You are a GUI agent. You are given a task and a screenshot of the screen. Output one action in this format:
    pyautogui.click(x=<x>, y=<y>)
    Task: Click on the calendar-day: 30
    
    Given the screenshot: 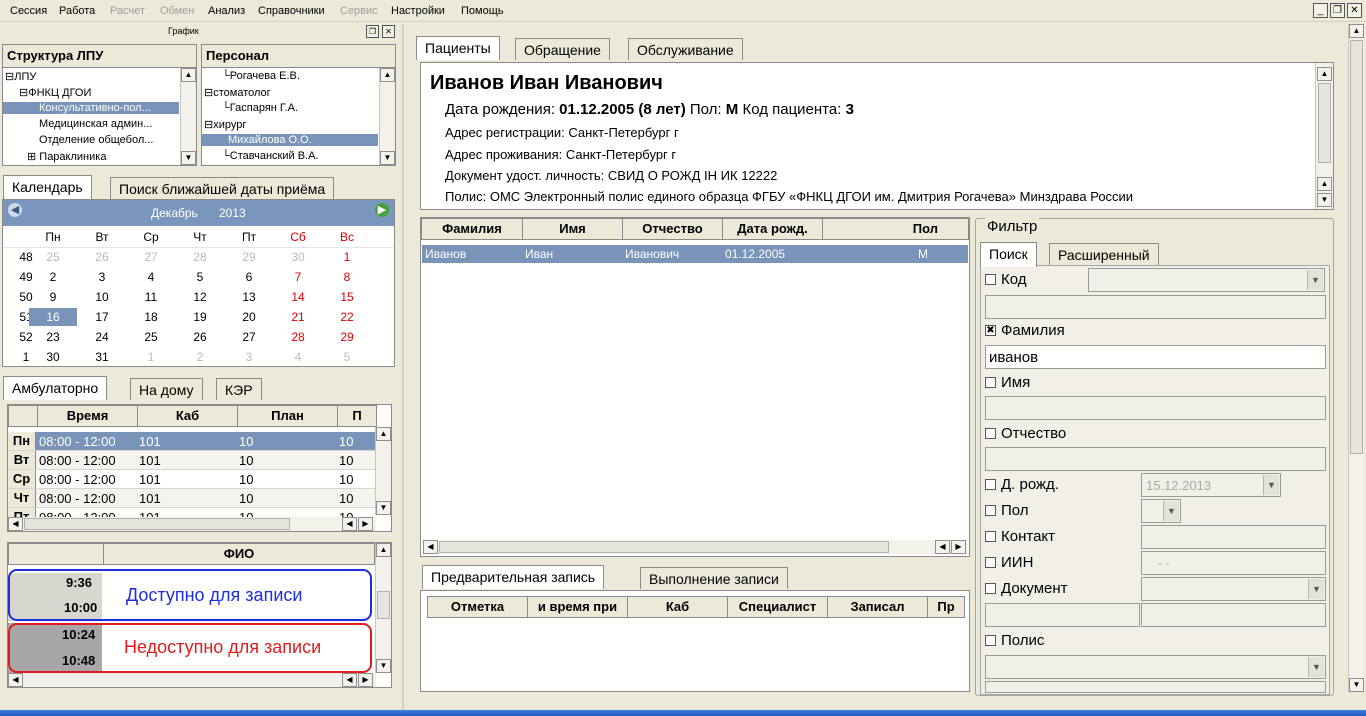 What is the action you would take?
    pyautogui.click(x=298, y=257)
    